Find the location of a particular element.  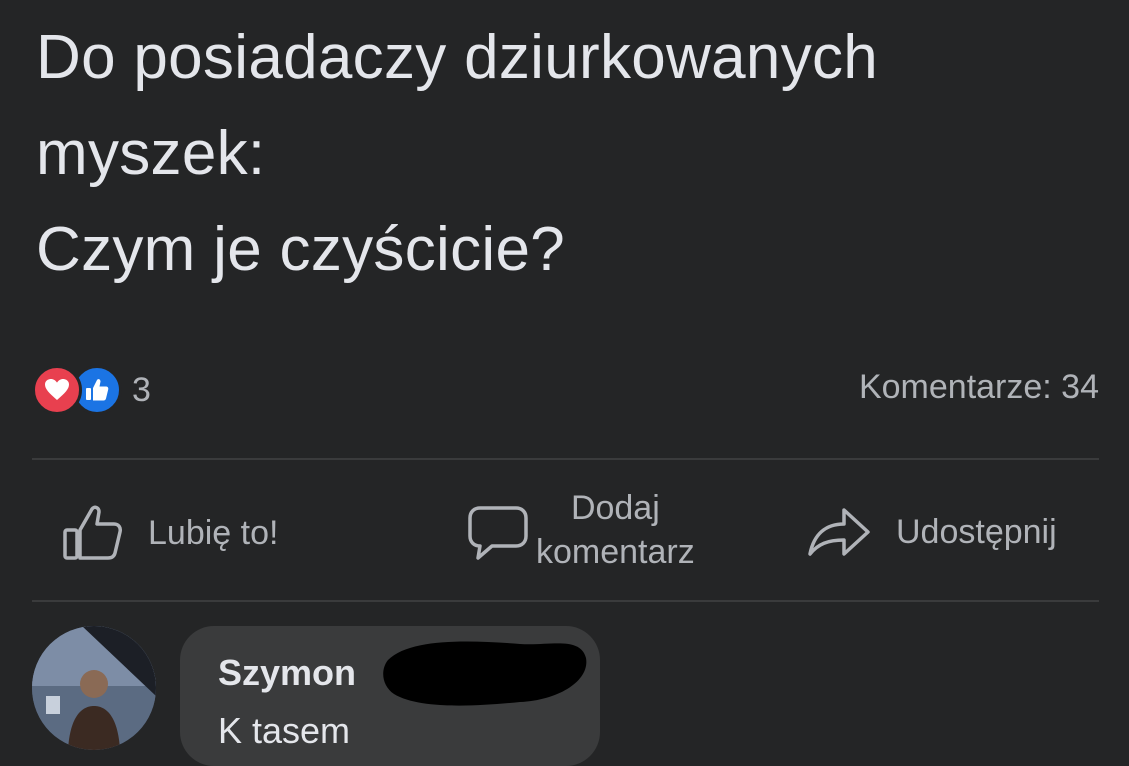

share-button: Udostępnij is located at coordinates (931, 532).